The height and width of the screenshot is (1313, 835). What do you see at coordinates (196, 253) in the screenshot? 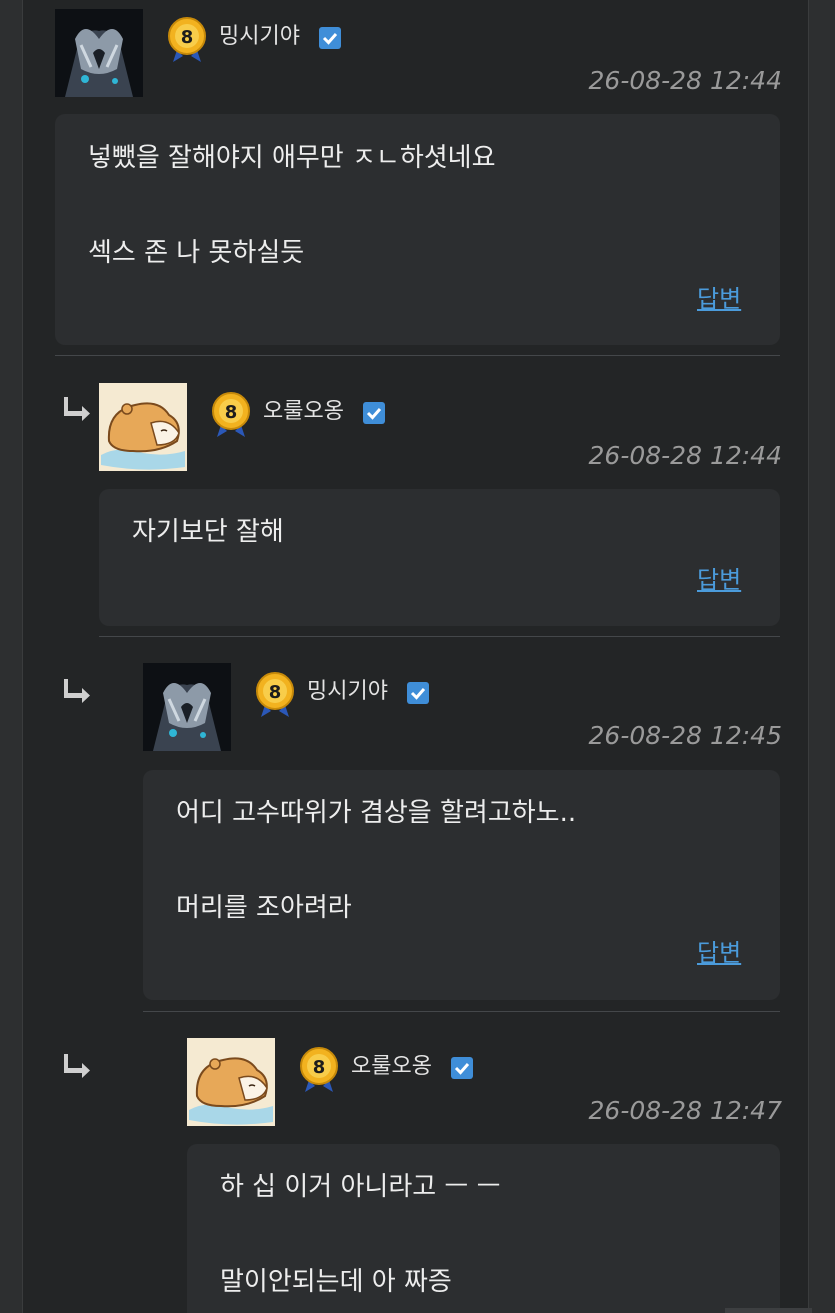
I see `comment-text-line: 섹스 존 나 못하실듯` at bounding box center [196, 253].